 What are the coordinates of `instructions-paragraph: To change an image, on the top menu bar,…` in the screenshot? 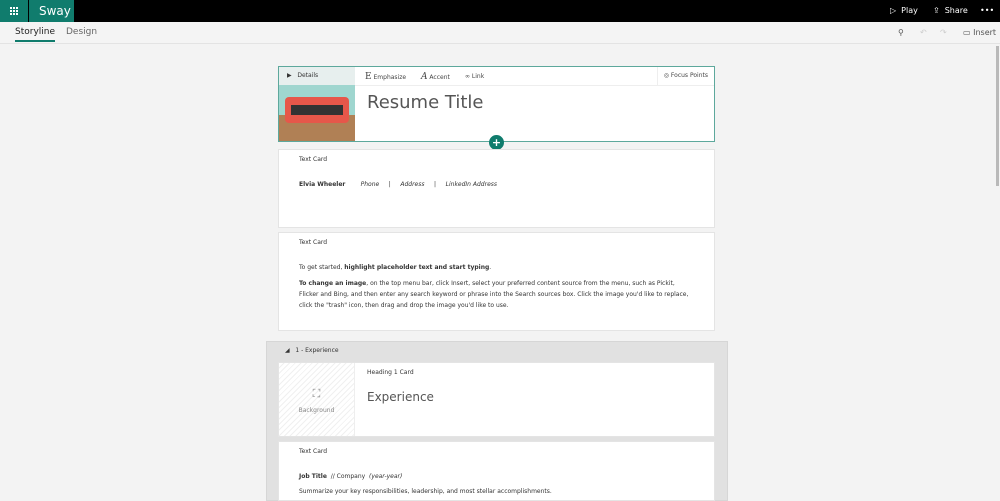 It's located at (497, 294).